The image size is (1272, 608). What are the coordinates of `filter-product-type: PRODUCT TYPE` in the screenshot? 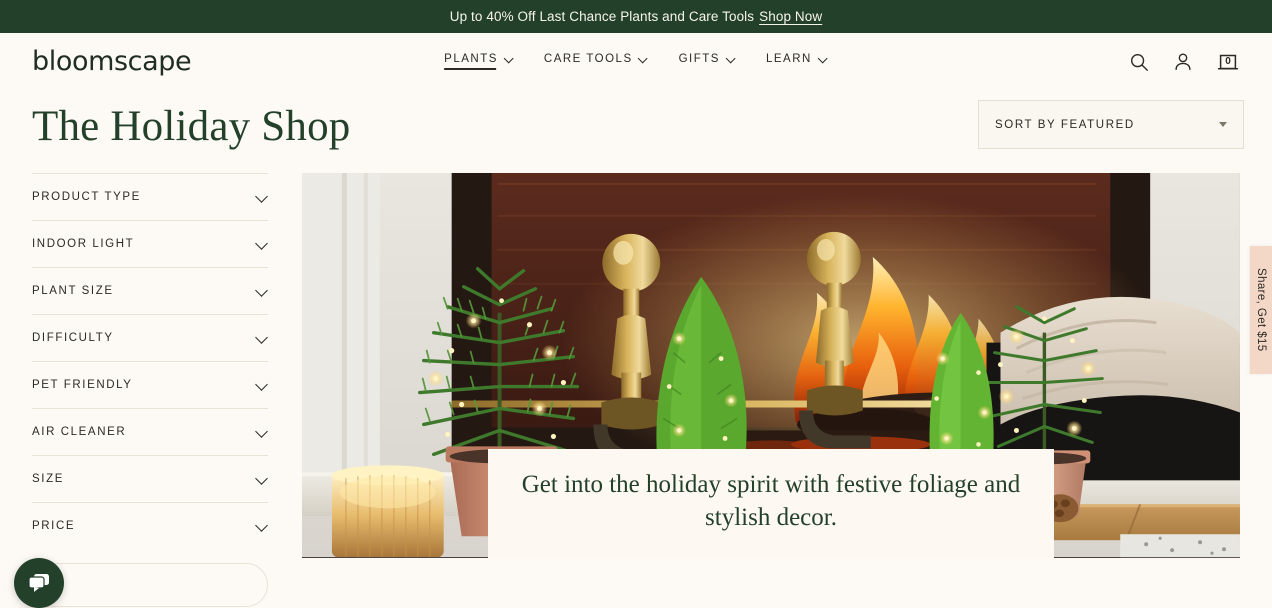 It's located at (150, 196).